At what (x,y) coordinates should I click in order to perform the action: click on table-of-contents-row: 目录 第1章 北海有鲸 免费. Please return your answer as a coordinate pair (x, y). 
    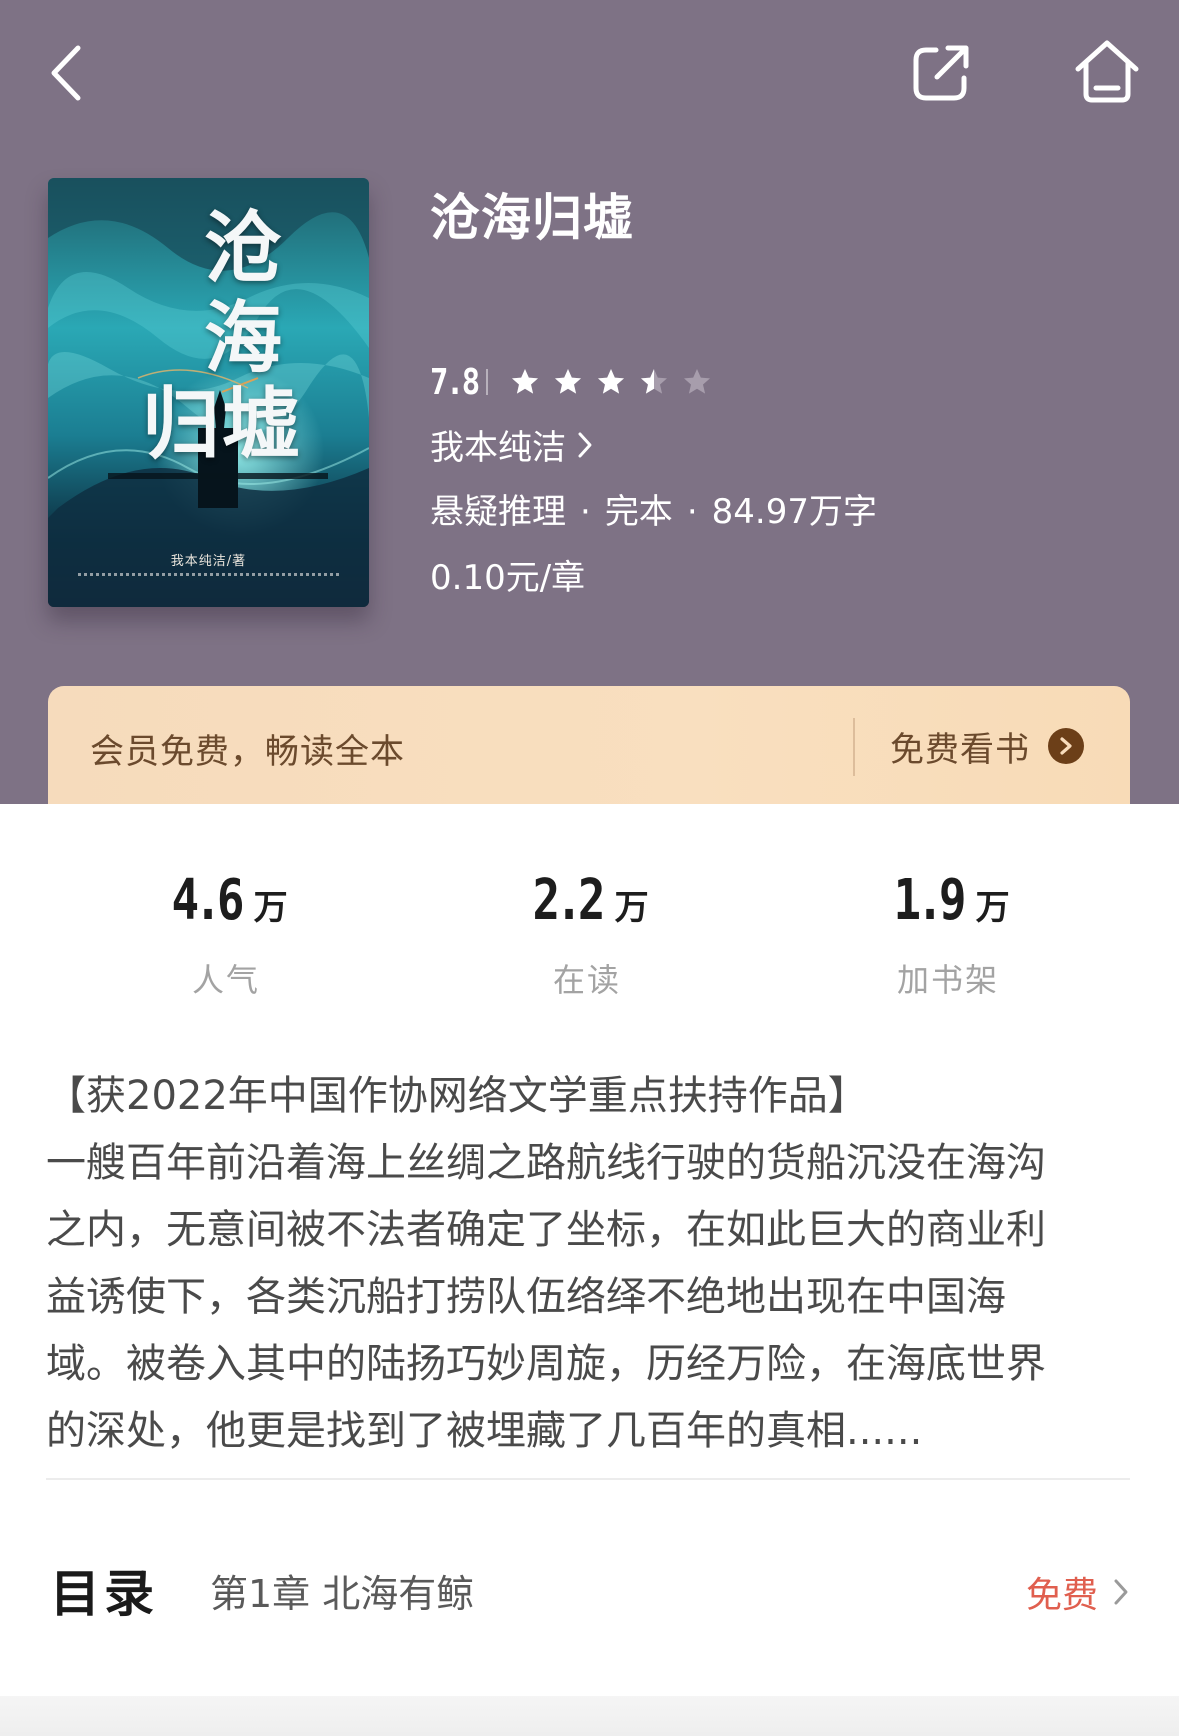
    Looking at the image, I should click on (590, 1591).